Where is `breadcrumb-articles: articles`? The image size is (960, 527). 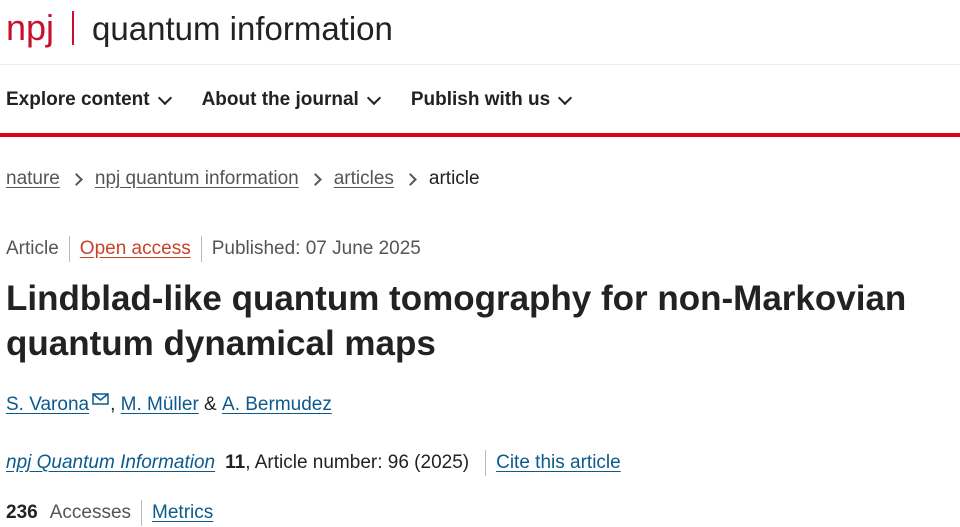
breadcrumb-articles: articles is located at coordinates (364, 179).